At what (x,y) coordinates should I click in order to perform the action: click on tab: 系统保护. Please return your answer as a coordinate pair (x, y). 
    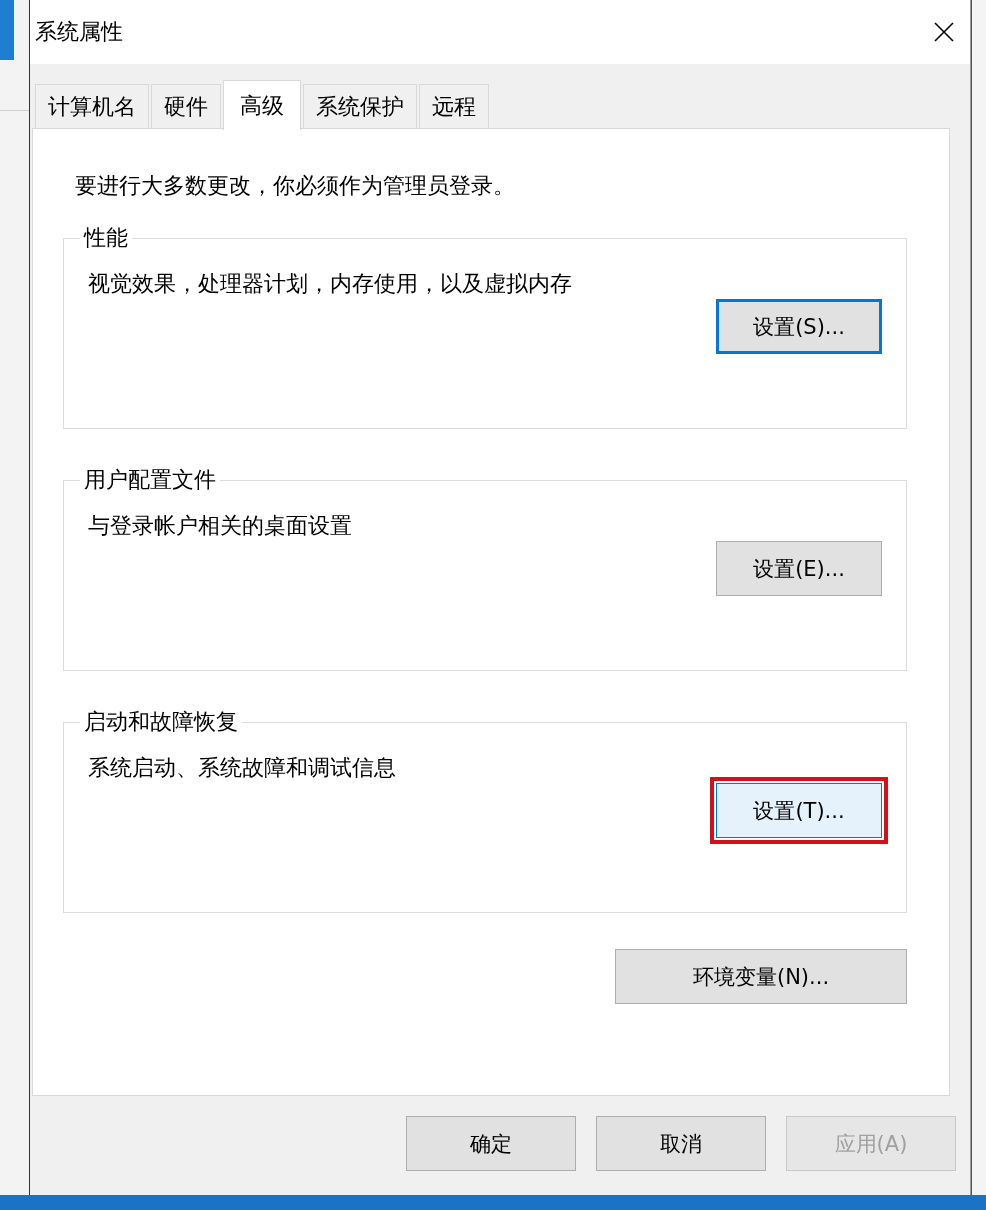
    Looking at the image, I should click on (360, 106).